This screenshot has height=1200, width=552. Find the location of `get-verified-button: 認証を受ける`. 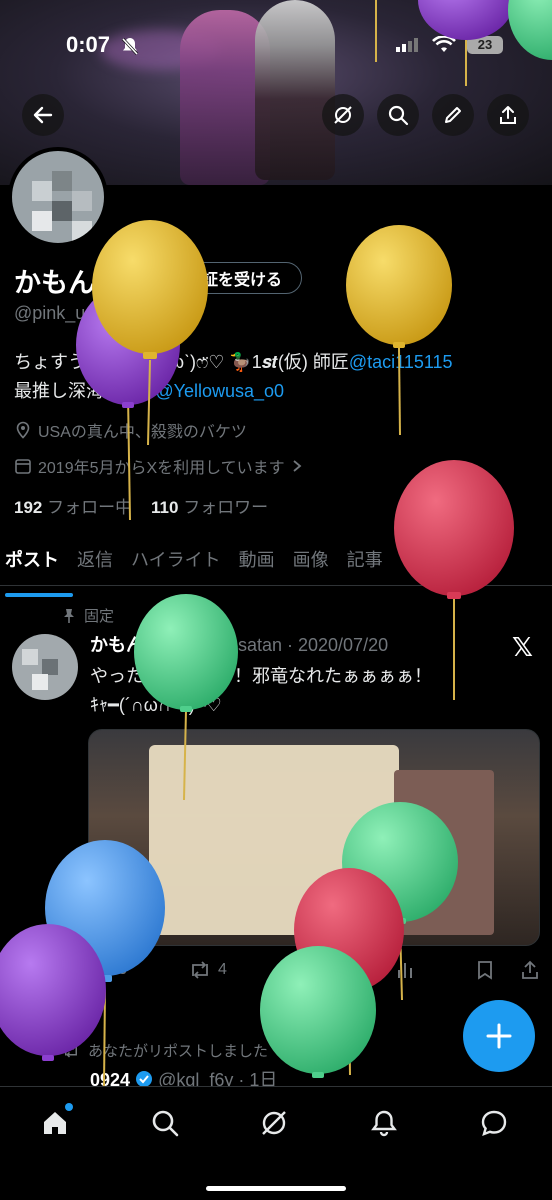

get-verified-button: 認証を受ける is located at coordinates (222, 278).